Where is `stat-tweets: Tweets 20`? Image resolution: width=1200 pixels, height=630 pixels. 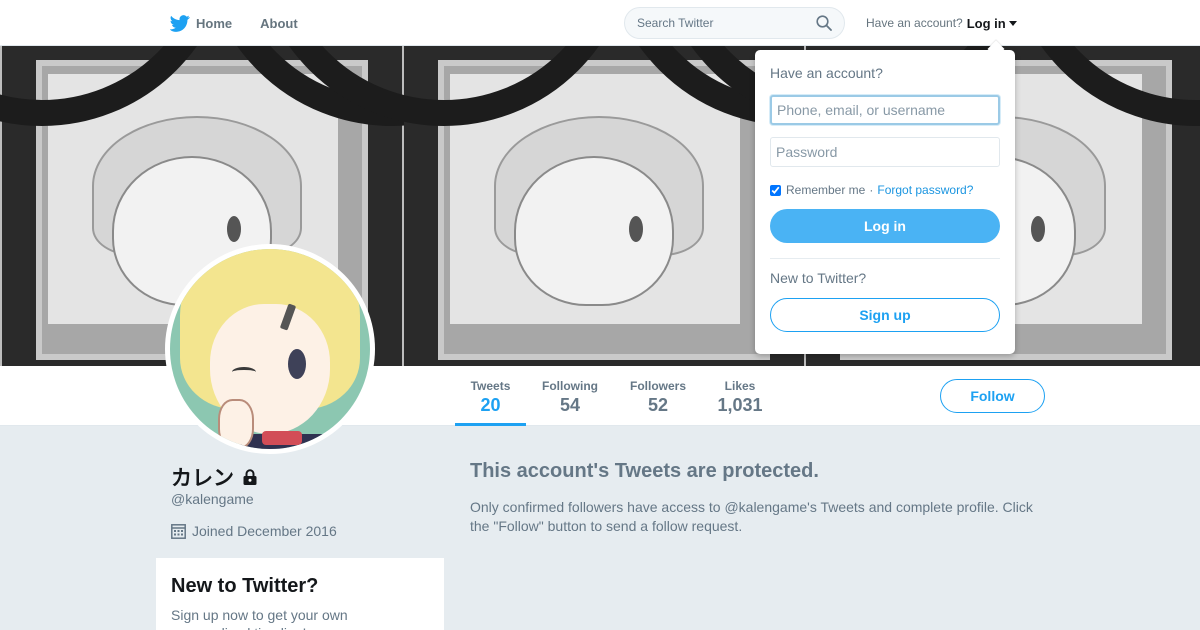 stat-tweets: Tweets 20 is located at coordinates (490, 396).